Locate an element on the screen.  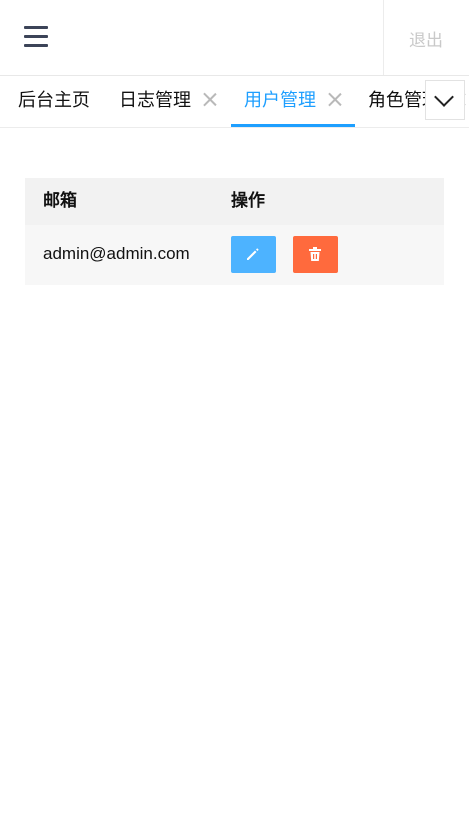
column-header-actions: 操作 is located at coordinates (248, 201).